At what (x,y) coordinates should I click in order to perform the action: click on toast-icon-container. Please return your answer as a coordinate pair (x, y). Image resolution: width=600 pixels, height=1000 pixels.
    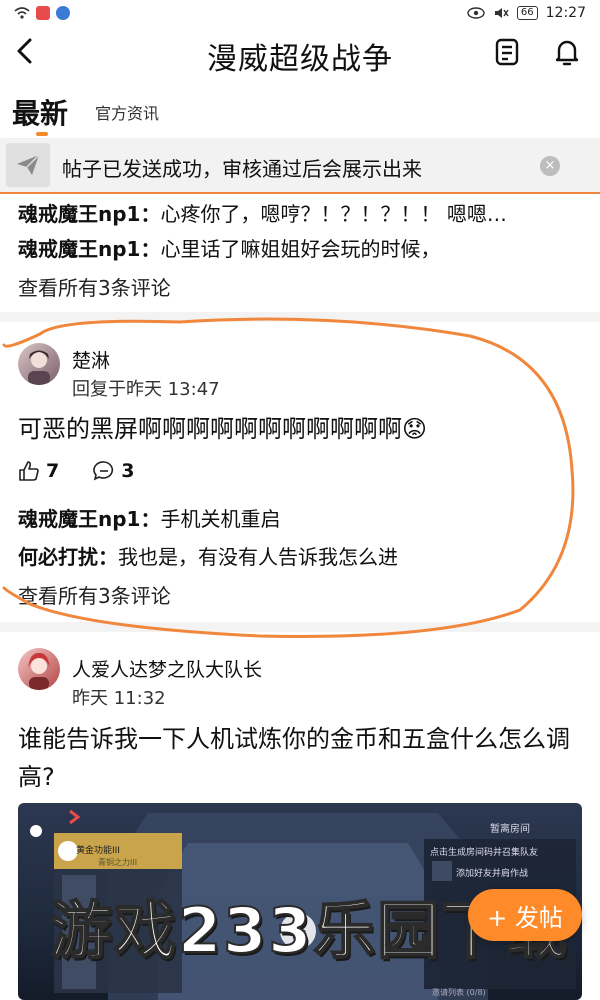
    Looking at the image, I should click on (28, 165).